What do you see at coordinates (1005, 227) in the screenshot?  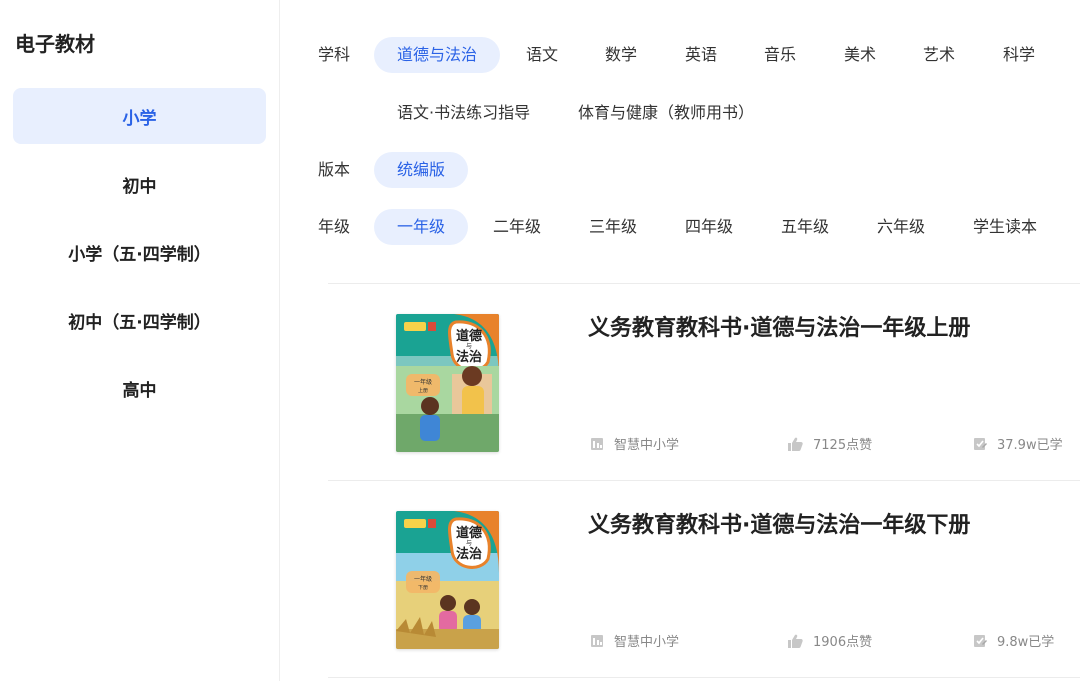 I see `grade-chip-reader: 学生读本` at bounding box center [1005, 227].